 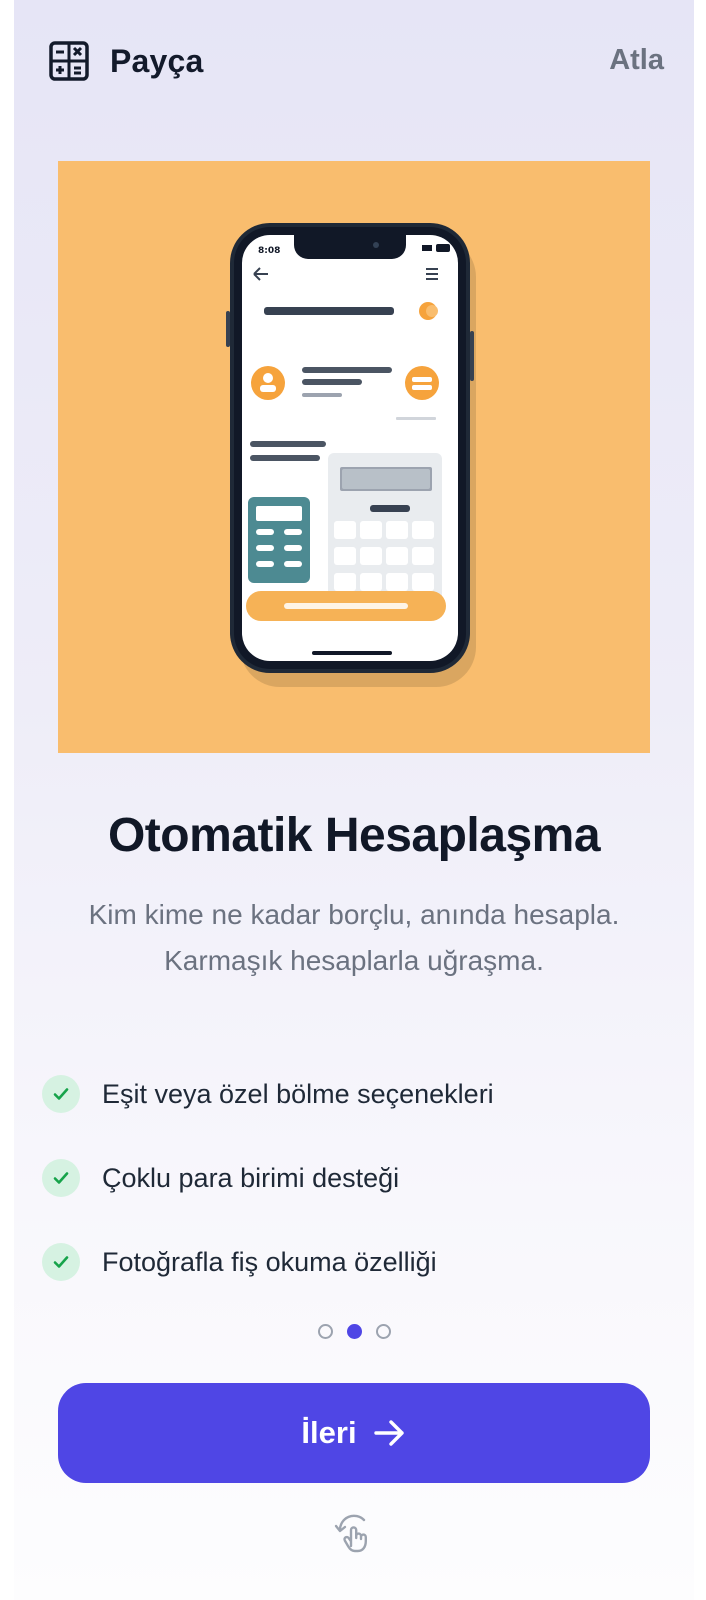 What do you see at coordinates (354, 960) in the screenshot?
I see `subtitle-line-2: Karmaşık hesaplarla uğraşma.` at bounding box center [354, 960].